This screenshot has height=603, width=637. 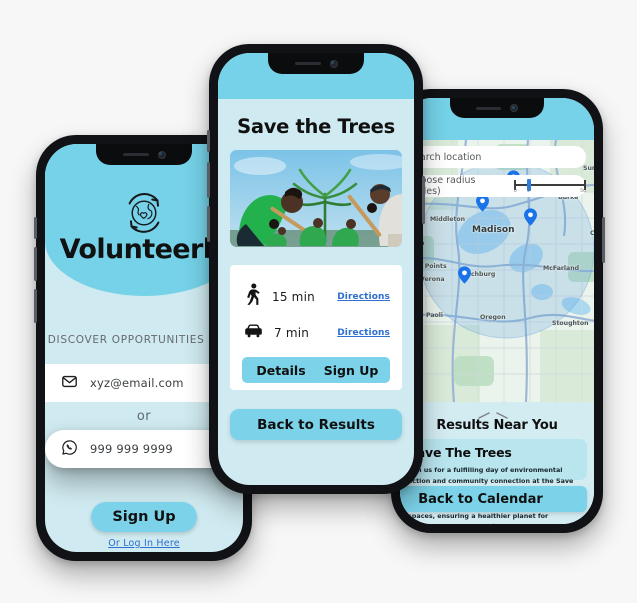 I want to click on radius-slider: 0 5 50, so click(x=549, y=186).